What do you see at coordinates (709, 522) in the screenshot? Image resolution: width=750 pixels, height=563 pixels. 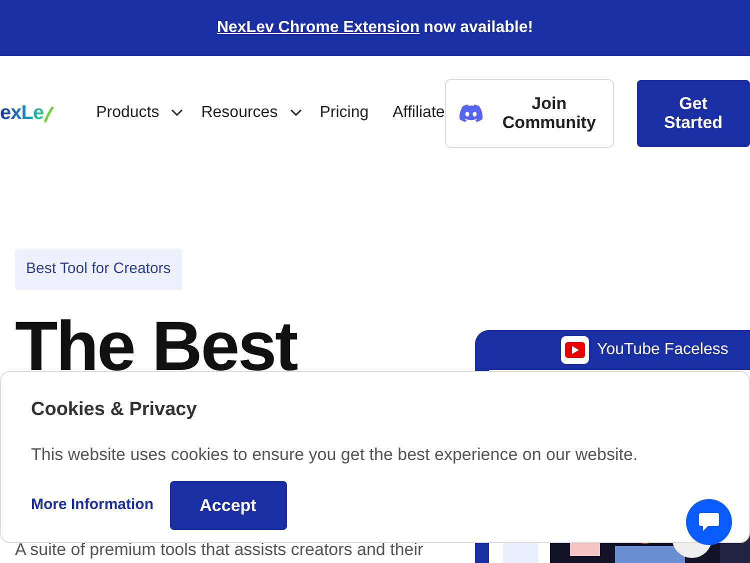 I see `chat-bubble-icon` at bounding box center [709, 522].